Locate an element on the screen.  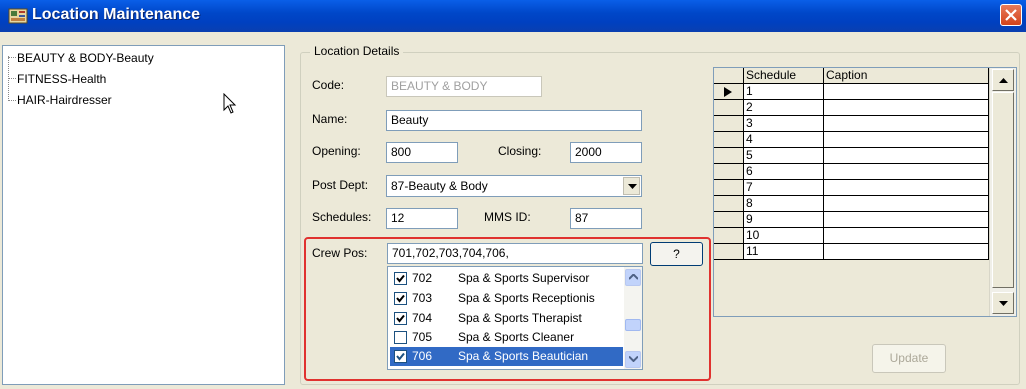
current-row-icon is located at coordinates (728, 92).